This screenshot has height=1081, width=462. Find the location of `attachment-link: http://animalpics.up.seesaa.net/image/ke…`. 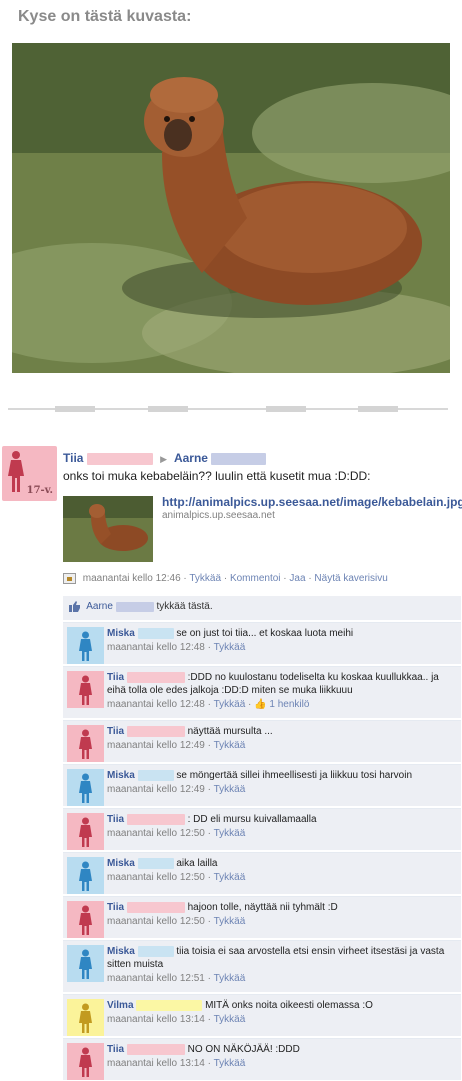

attachment-link: http://animalpics.up.seesaa.net/image/ke… is located at coordinates (312, 502).